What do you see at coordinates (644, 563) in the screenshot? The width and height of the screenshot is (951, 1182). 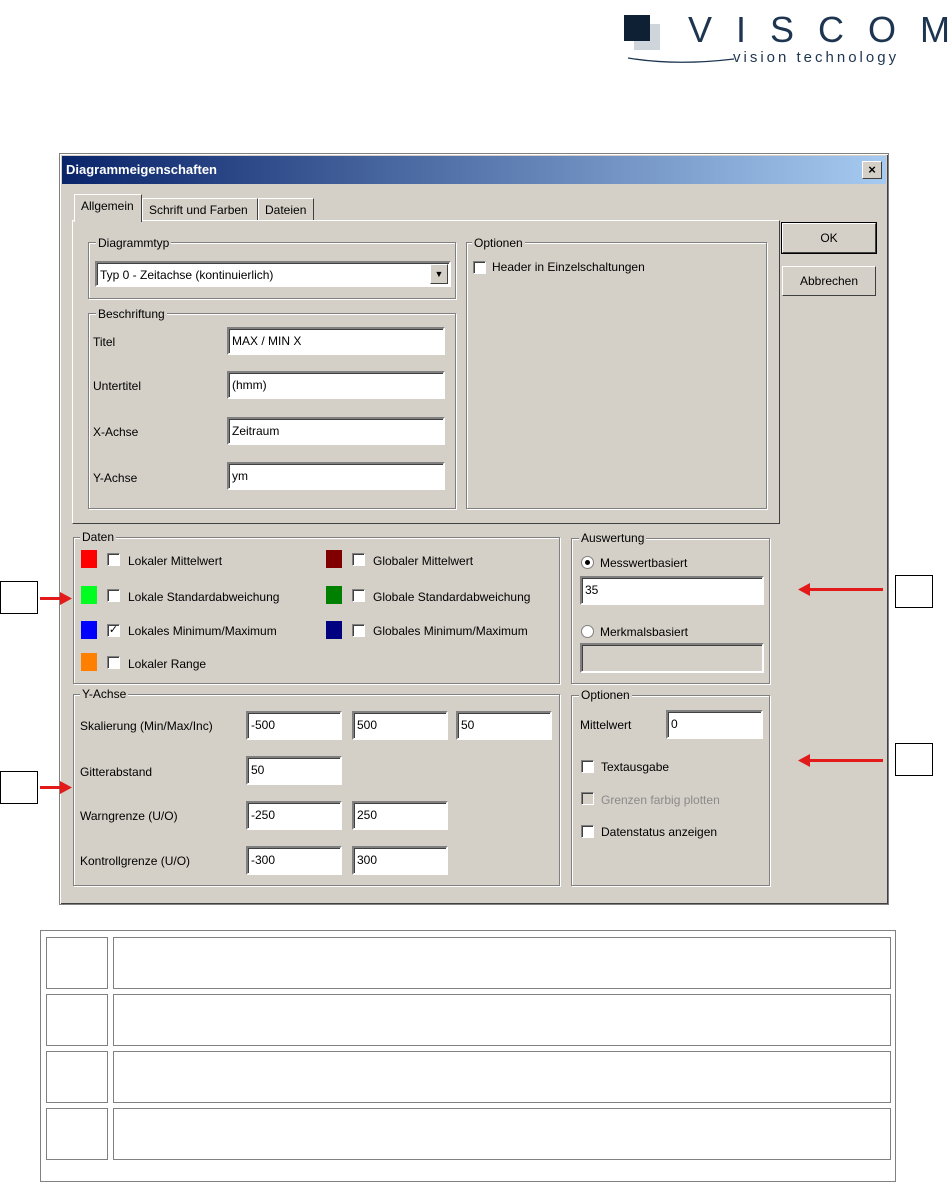 I see `measured-label: Messwertbasiert` at bounding box center [644, 563].